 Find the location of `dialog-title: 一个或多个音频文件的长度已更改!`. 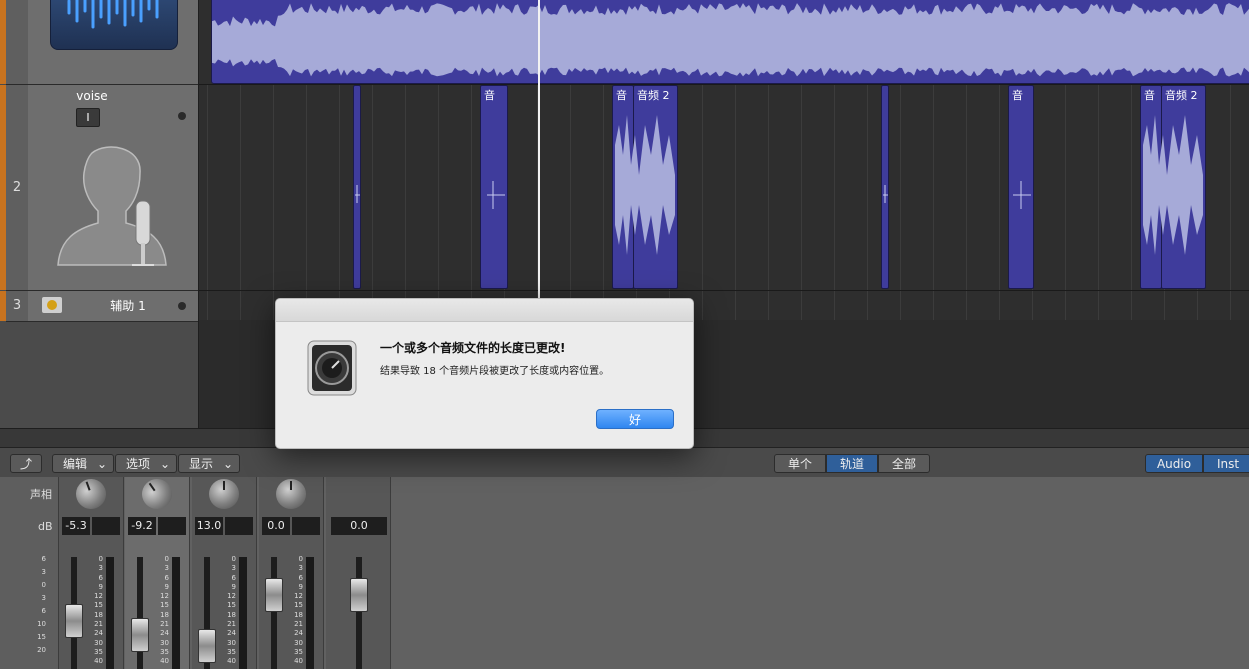

dialog-title: 一个或多个音频文件的长度已更改! is located at coordinates (473, 348).